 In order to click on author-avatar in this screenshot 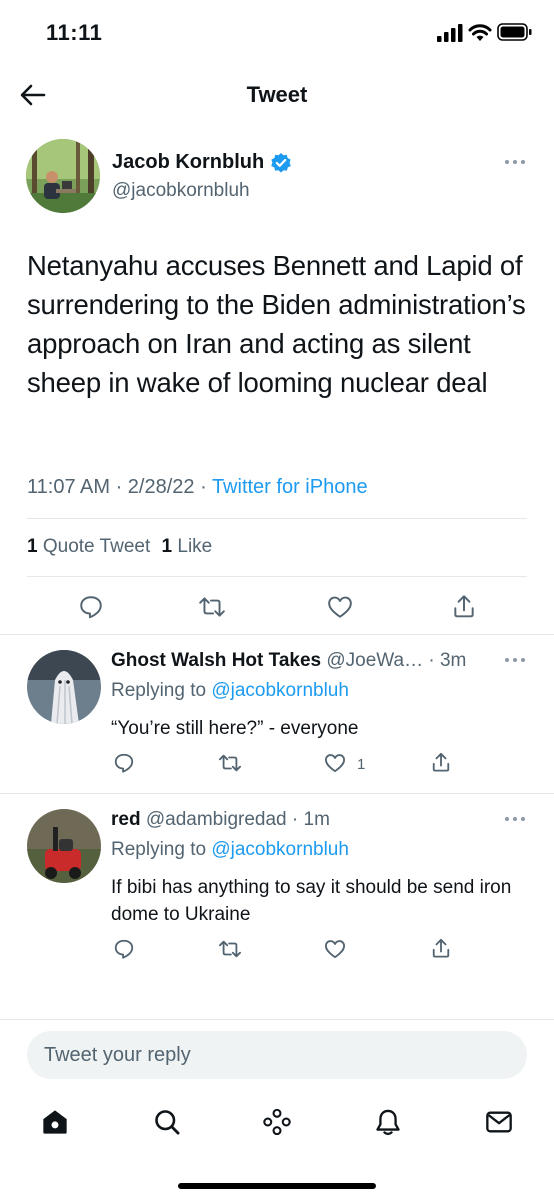, I will do `click(63, 176)`.